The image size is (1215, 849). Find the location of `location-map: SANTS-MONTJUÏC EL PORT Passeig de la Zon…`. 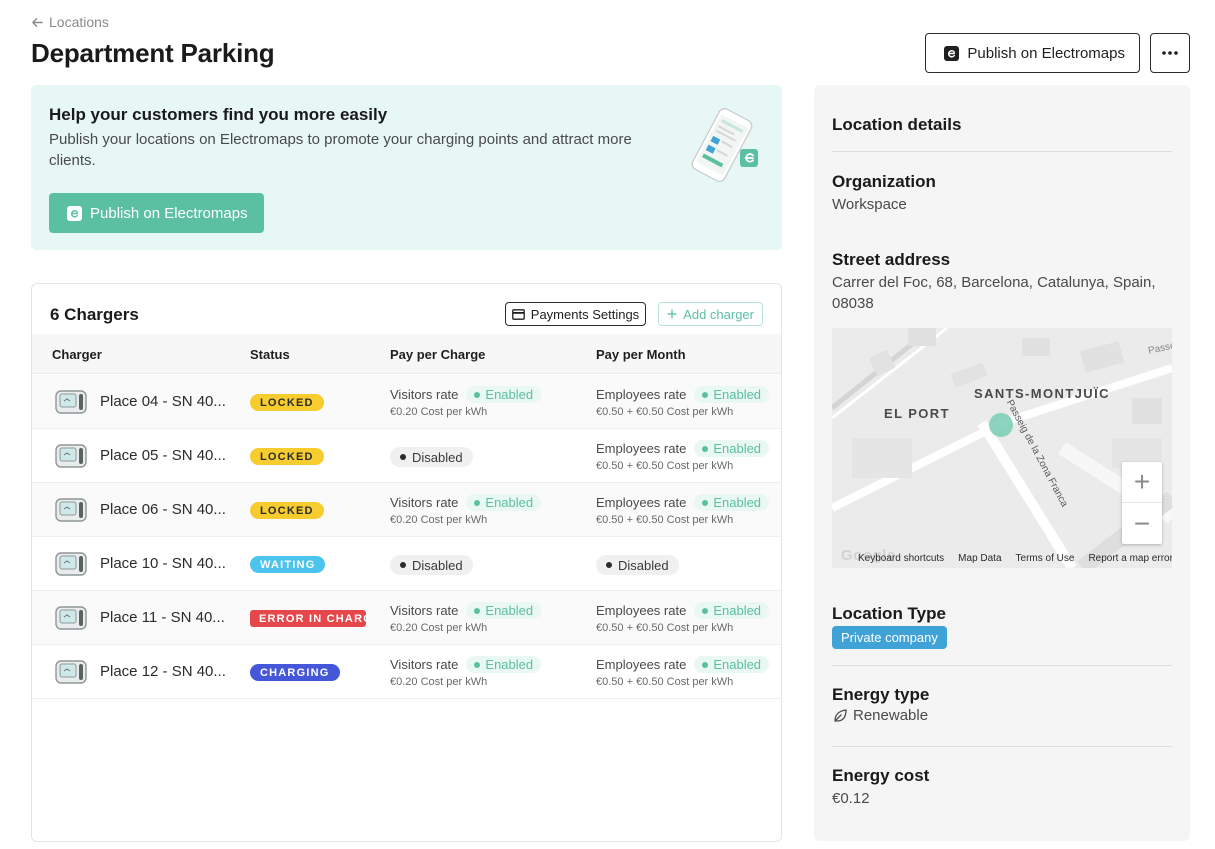

location-map: SANTS-MONTJUÏC EL PORT Passeig de la Zon… is located at coordinates (1002, 448).